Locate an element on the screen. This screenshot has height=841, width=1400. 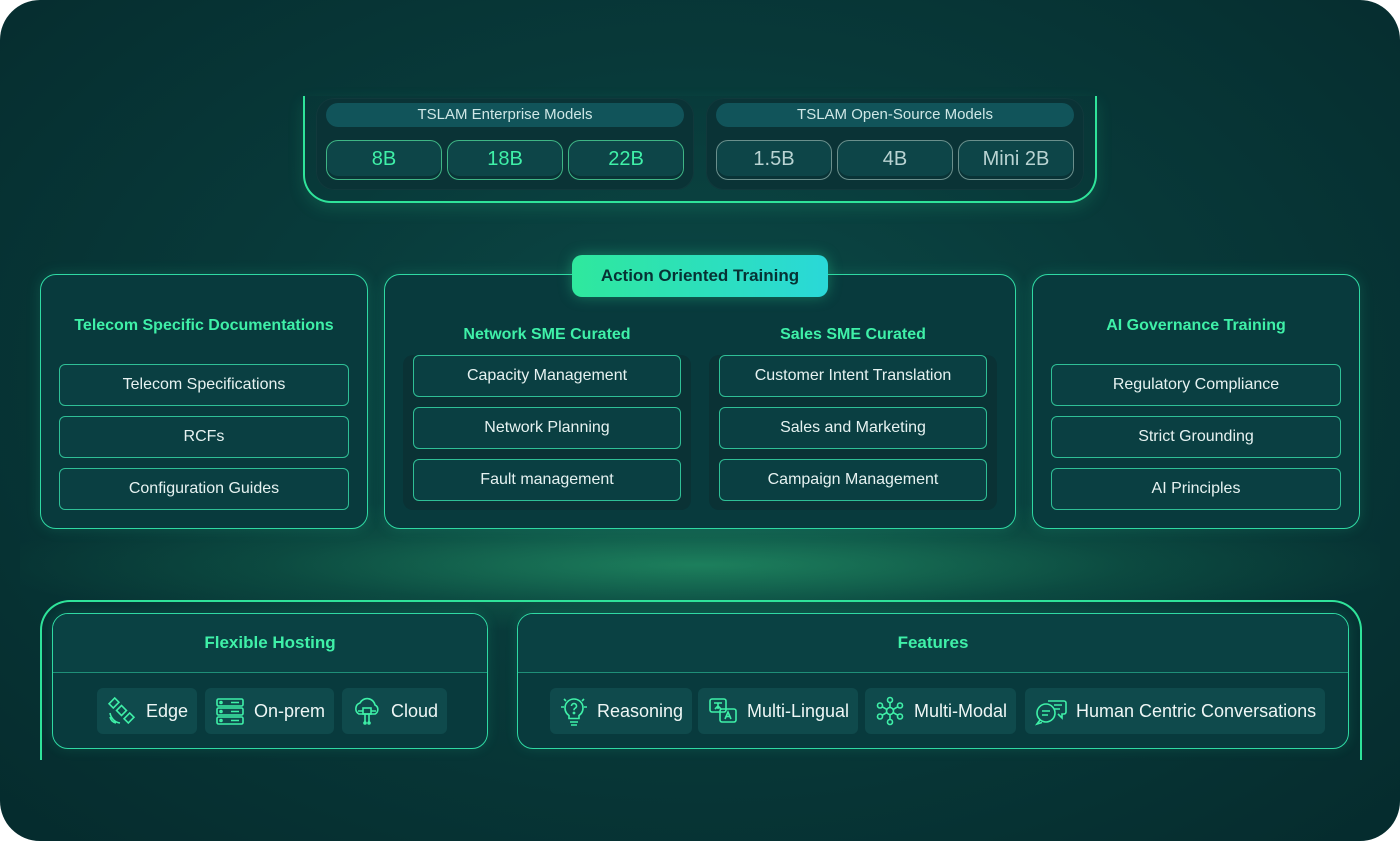
feature-multi-lingual: Multi-Lingual is located at coordinates (778, 711).